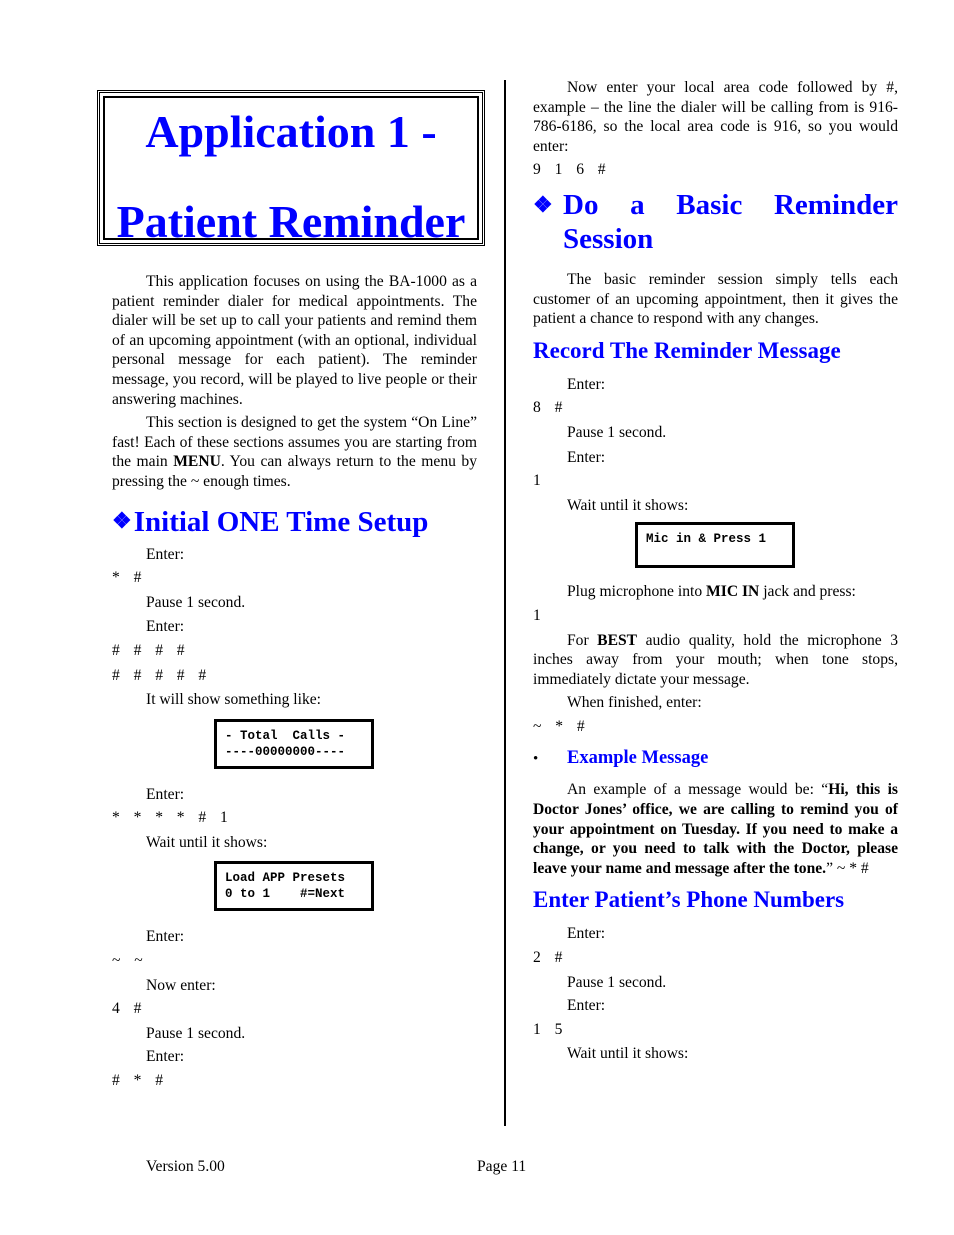  I want to click on menu-bold: MENU, so click(197, 462).